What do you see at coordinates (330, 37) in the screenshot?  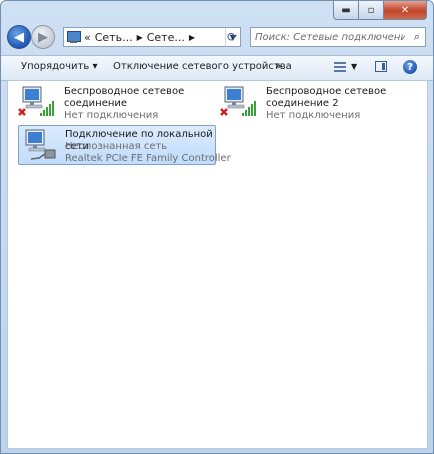 I see `search-input` at bounding box center [330, 37].